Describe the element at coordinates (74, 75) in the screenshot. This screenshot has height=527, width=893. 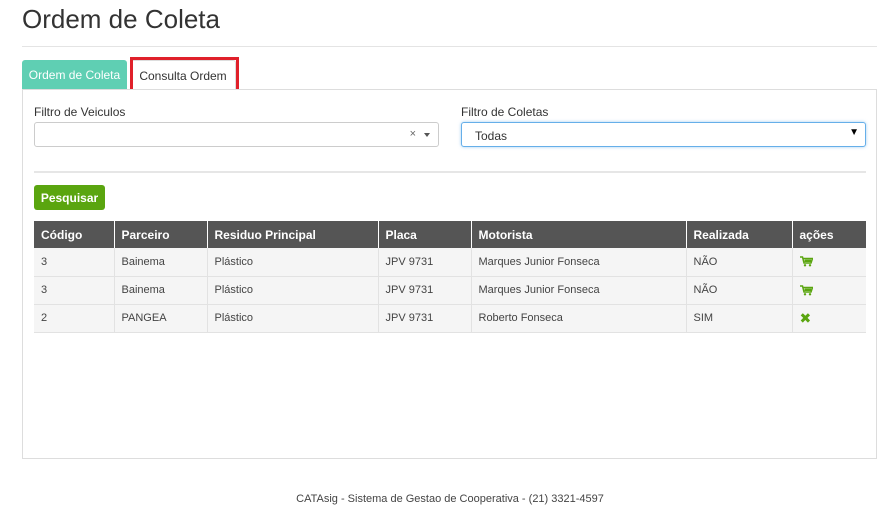
I see `tab-ordem-de-coleta: Ordem de Coleta` at that location.